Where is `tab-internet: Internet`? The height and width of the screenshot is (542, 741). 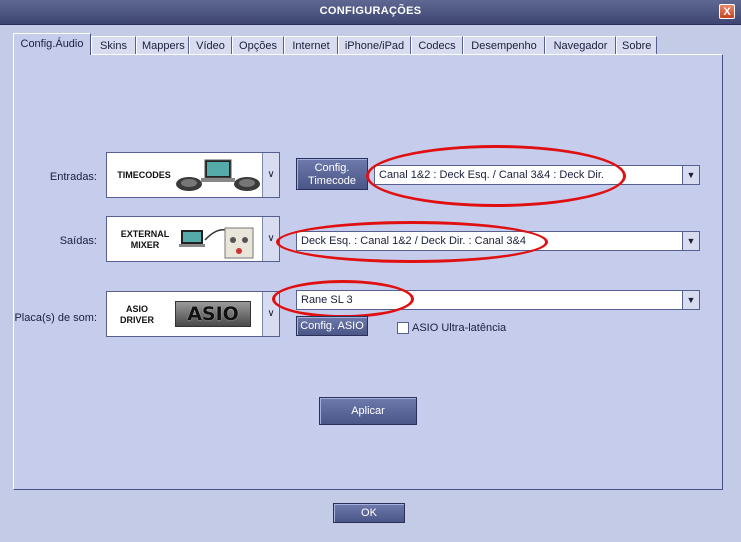 tab-internet: Internet is located at coordinates (311, 45).